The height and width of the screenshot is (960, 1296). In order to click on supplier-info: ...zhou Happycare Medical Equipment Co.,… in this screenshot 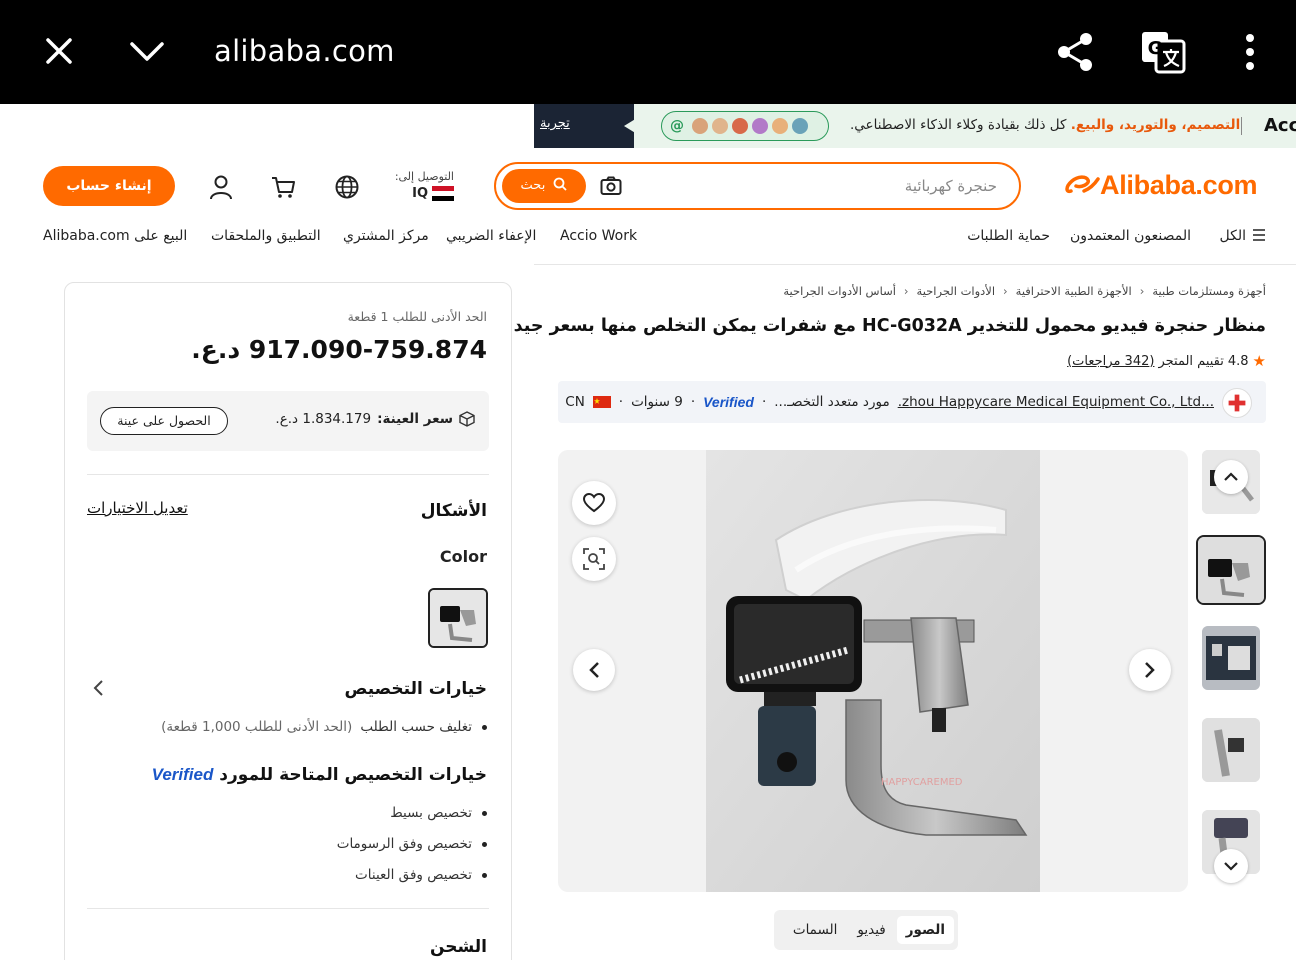, I will do `click(889, 402)`.